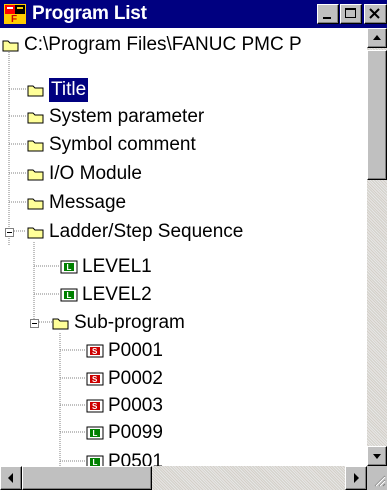 This screenshot has width=387, height=490. Describe the element at coordinates (377, 247) in the screenshot. I see `vertical-scrollbar` at that location.